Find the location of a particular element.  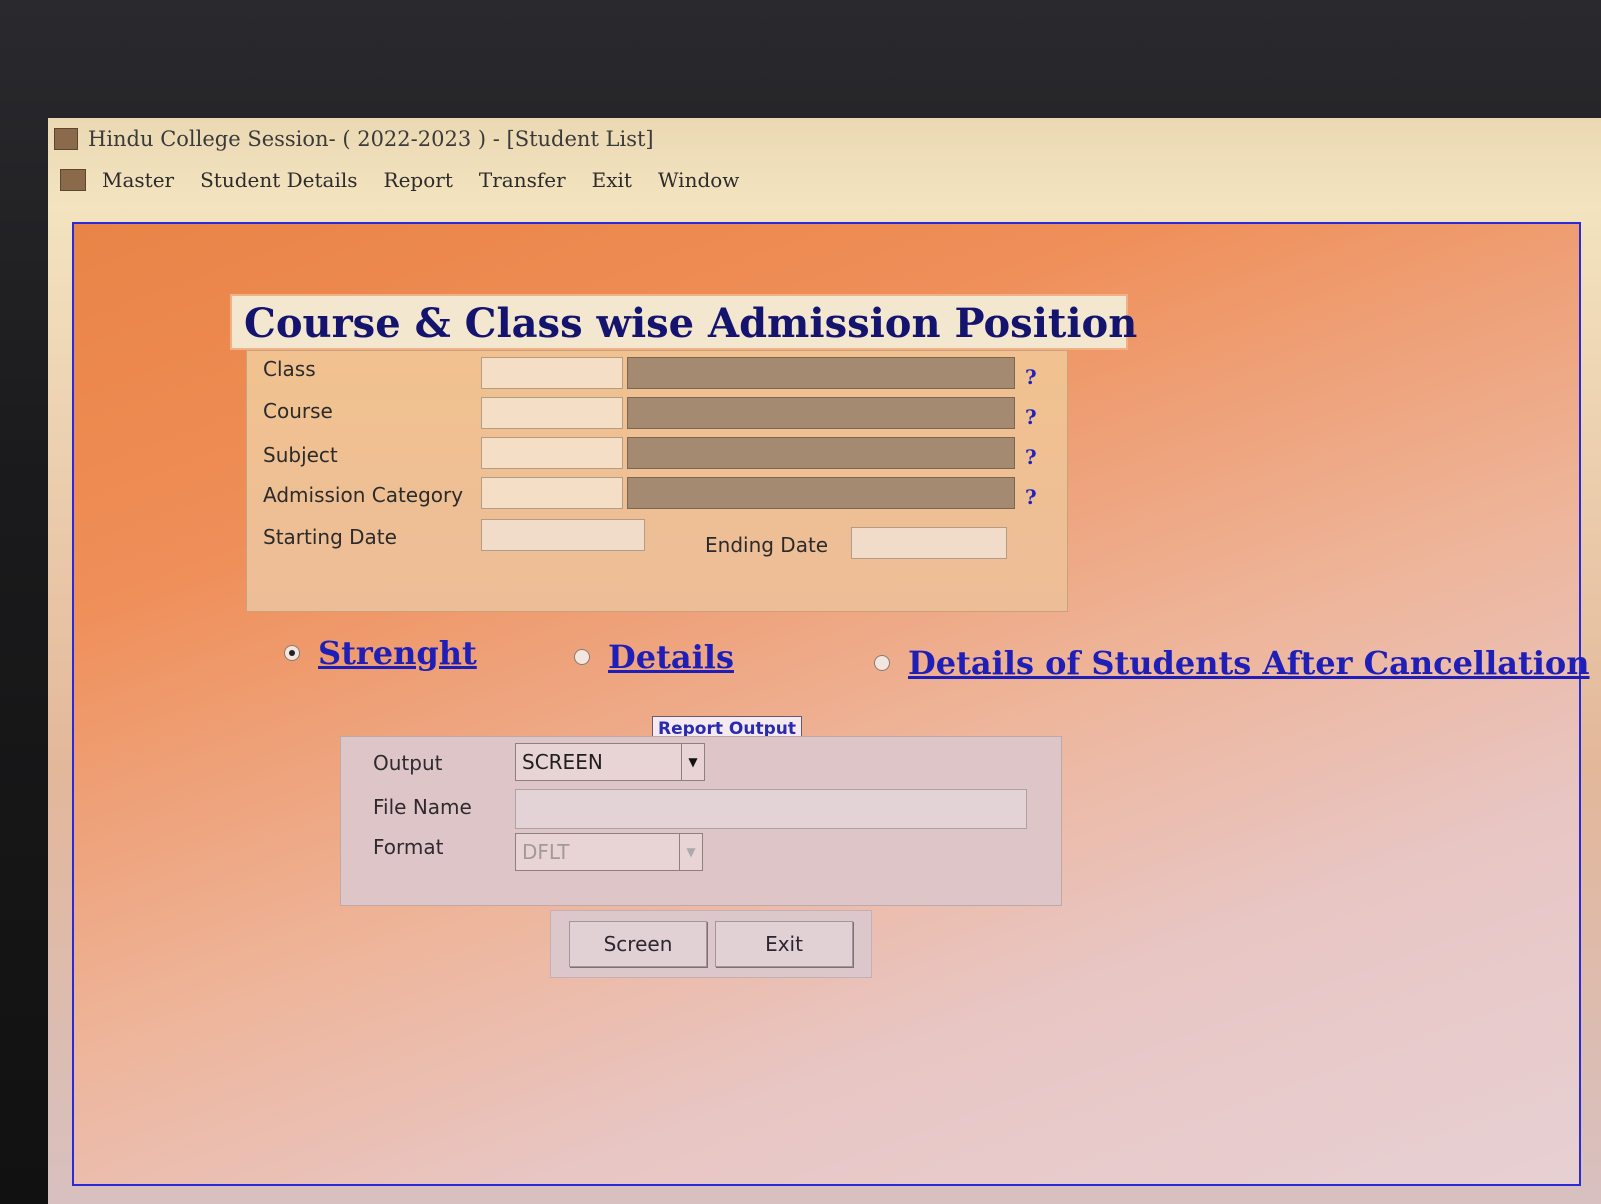

class-label: Class is located at coordinates (289, 369).